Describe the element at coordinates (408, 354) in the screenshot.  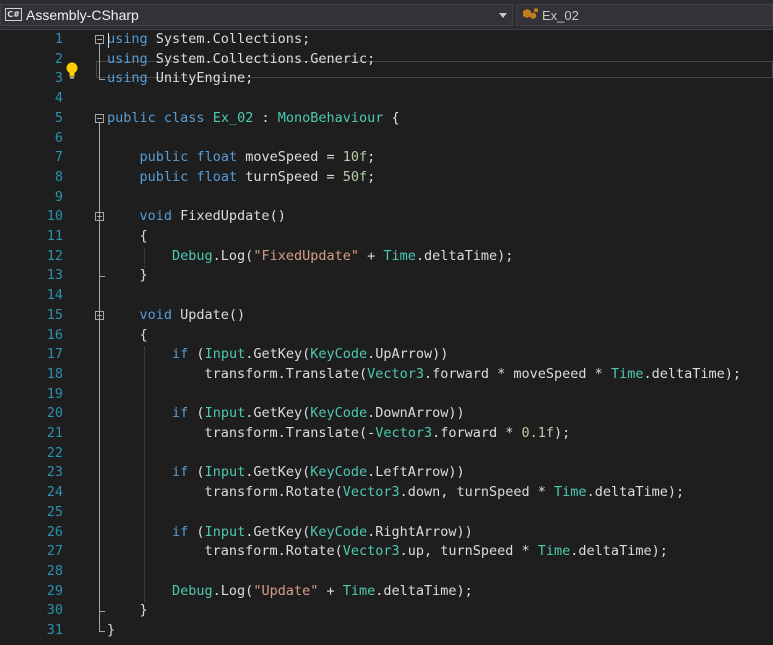
I see `code-token: .UpArrow))` at that location.